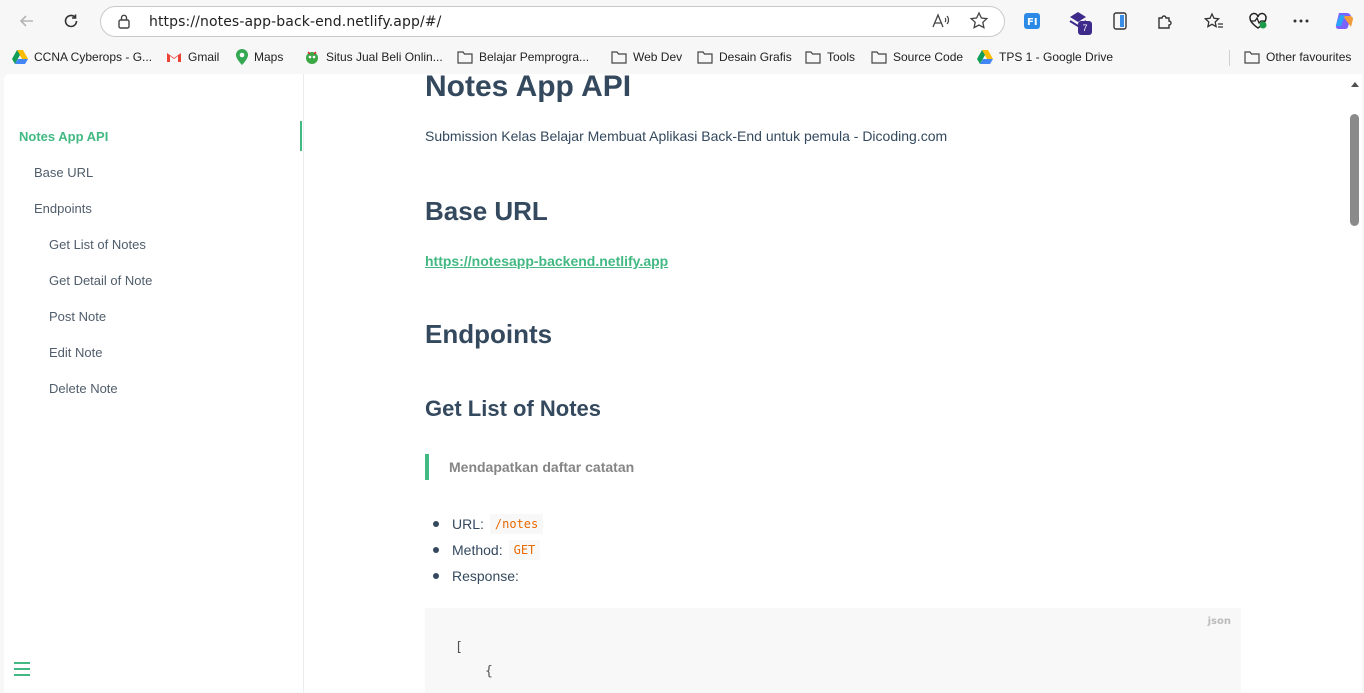 This screenshot has height=693, width=1364. I want to click on maps-icon, so click(242, 57).